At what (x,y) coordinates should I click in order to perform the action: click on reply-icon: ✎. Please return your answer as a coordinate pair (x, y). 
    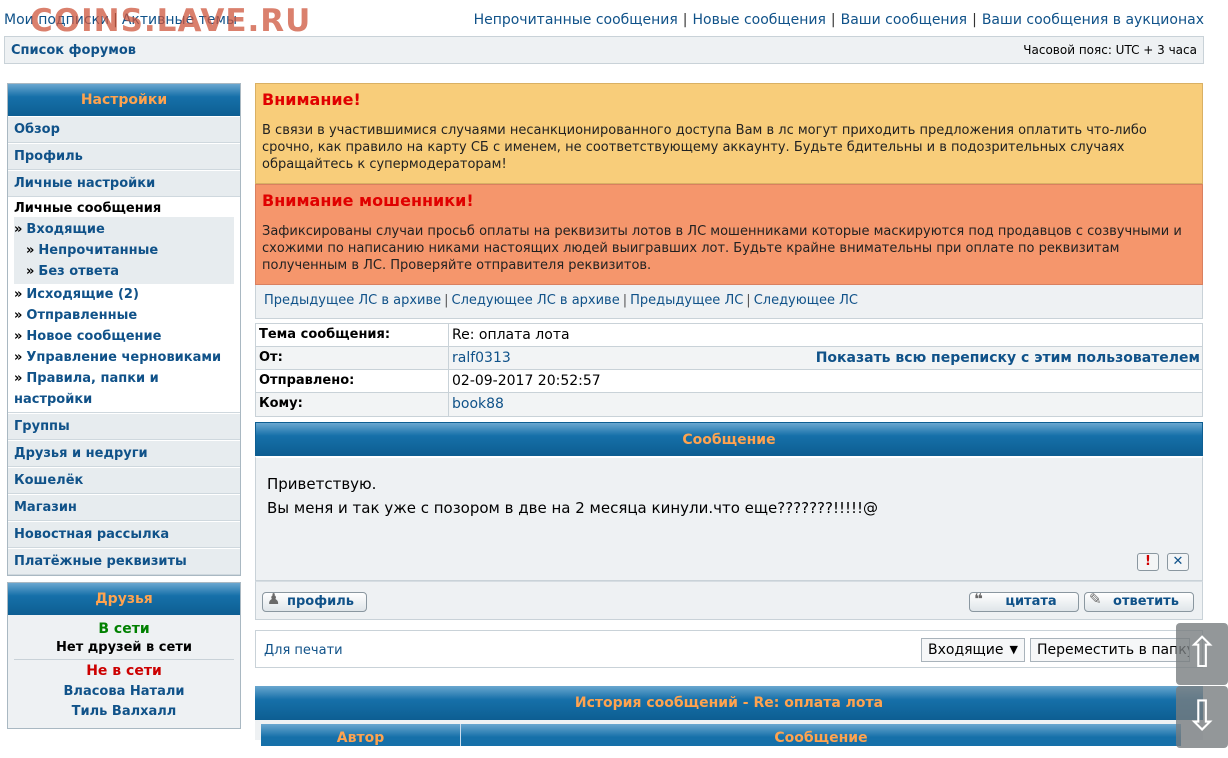
    Looking at the image, I should click on (1095, 599).